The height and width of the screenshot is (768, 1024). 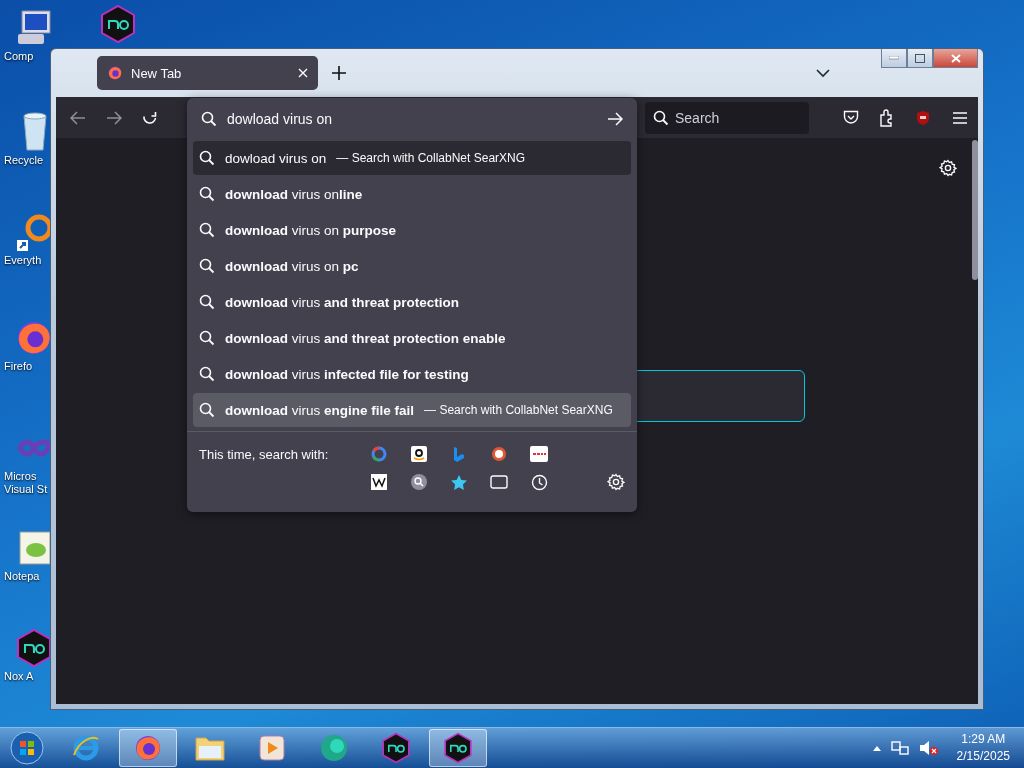 What do you see at coordinates (334, 748) in the screenshot?
I see `orb-icon` at bounding box center [334, 748].